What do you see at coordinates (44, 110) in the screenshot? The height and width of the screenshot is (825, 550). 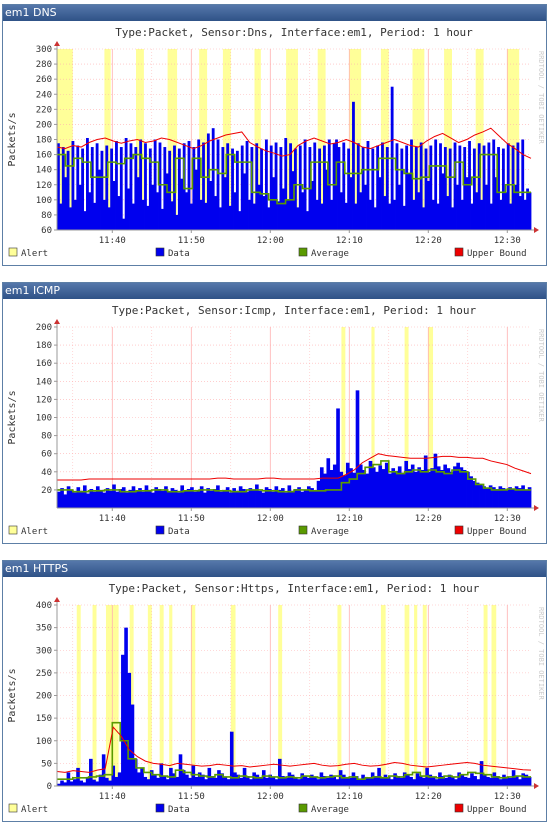 I see `y-tick-label: 220` at bounding box center [44, 110].